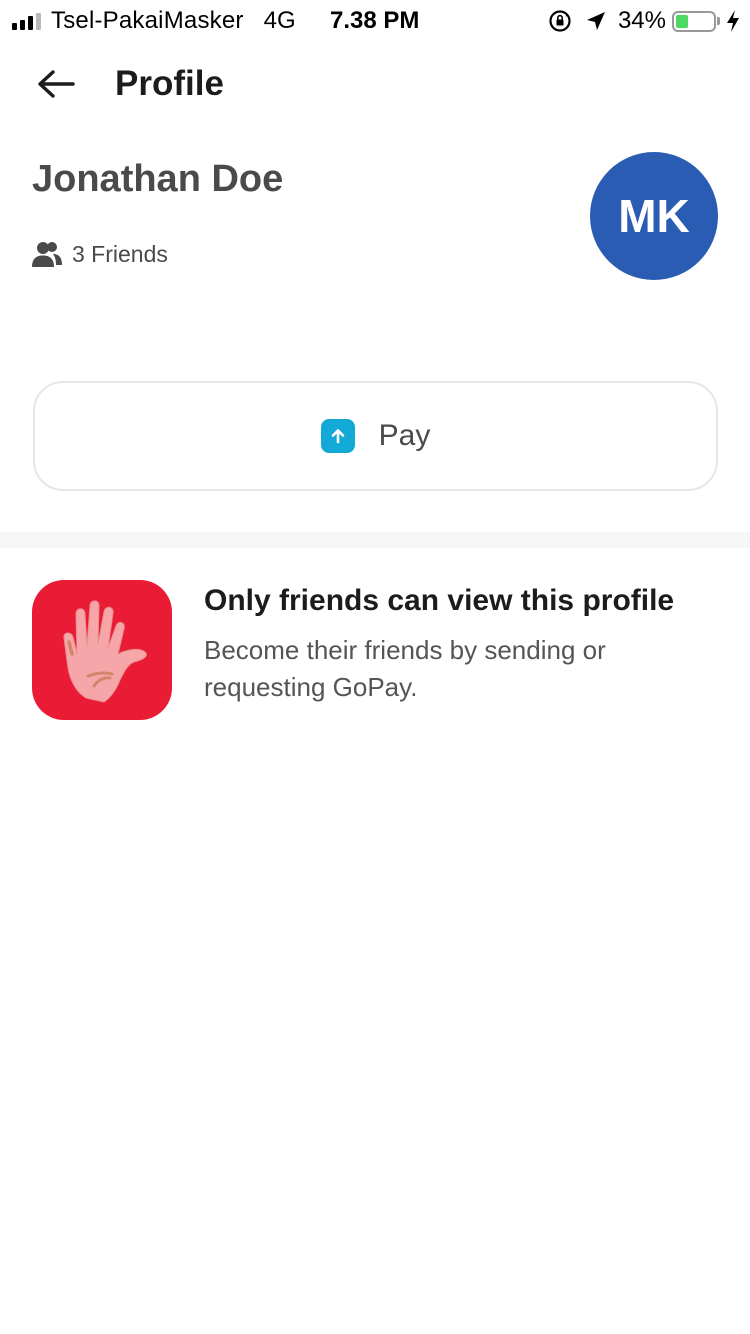 This screenshot has height=1334, width=750. What do you see at coordinates (120, 253) in the screenshot?
I see `friends-count: 3 Friends` at bounding box center [120, 253].